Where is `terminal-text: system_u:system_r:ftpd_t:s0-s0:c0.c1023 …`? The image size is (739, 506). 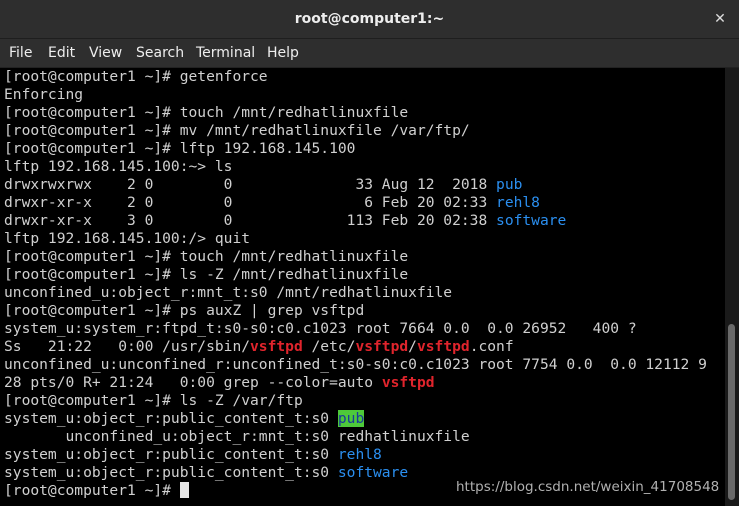 terminal-text: system_u:system_r:ftpd_t:s0-s0:c0.c1023 … is located at coordinates (320, 328).